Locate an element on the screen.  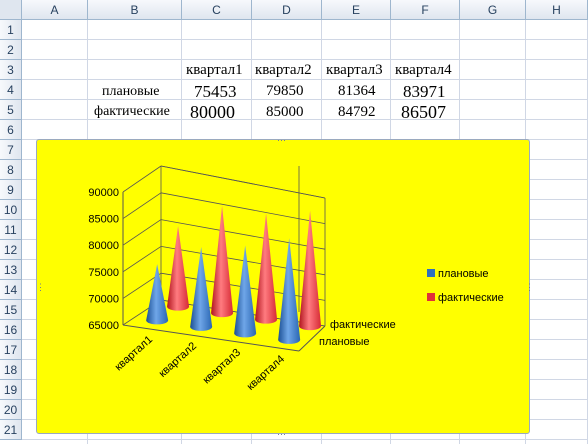
cone-series-фактические-1 is located at coordinates (222, 261).